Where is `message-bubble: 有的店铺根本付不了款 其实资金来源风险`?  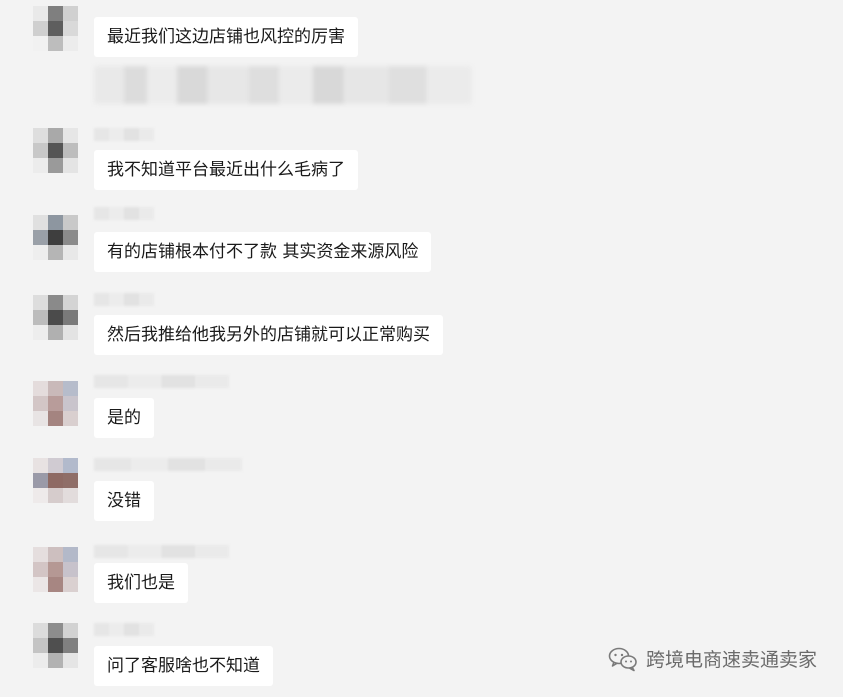 message-bubble: 有的店铺根本付不了款 其实资金来源风险 is located at coordinates (263, 252).